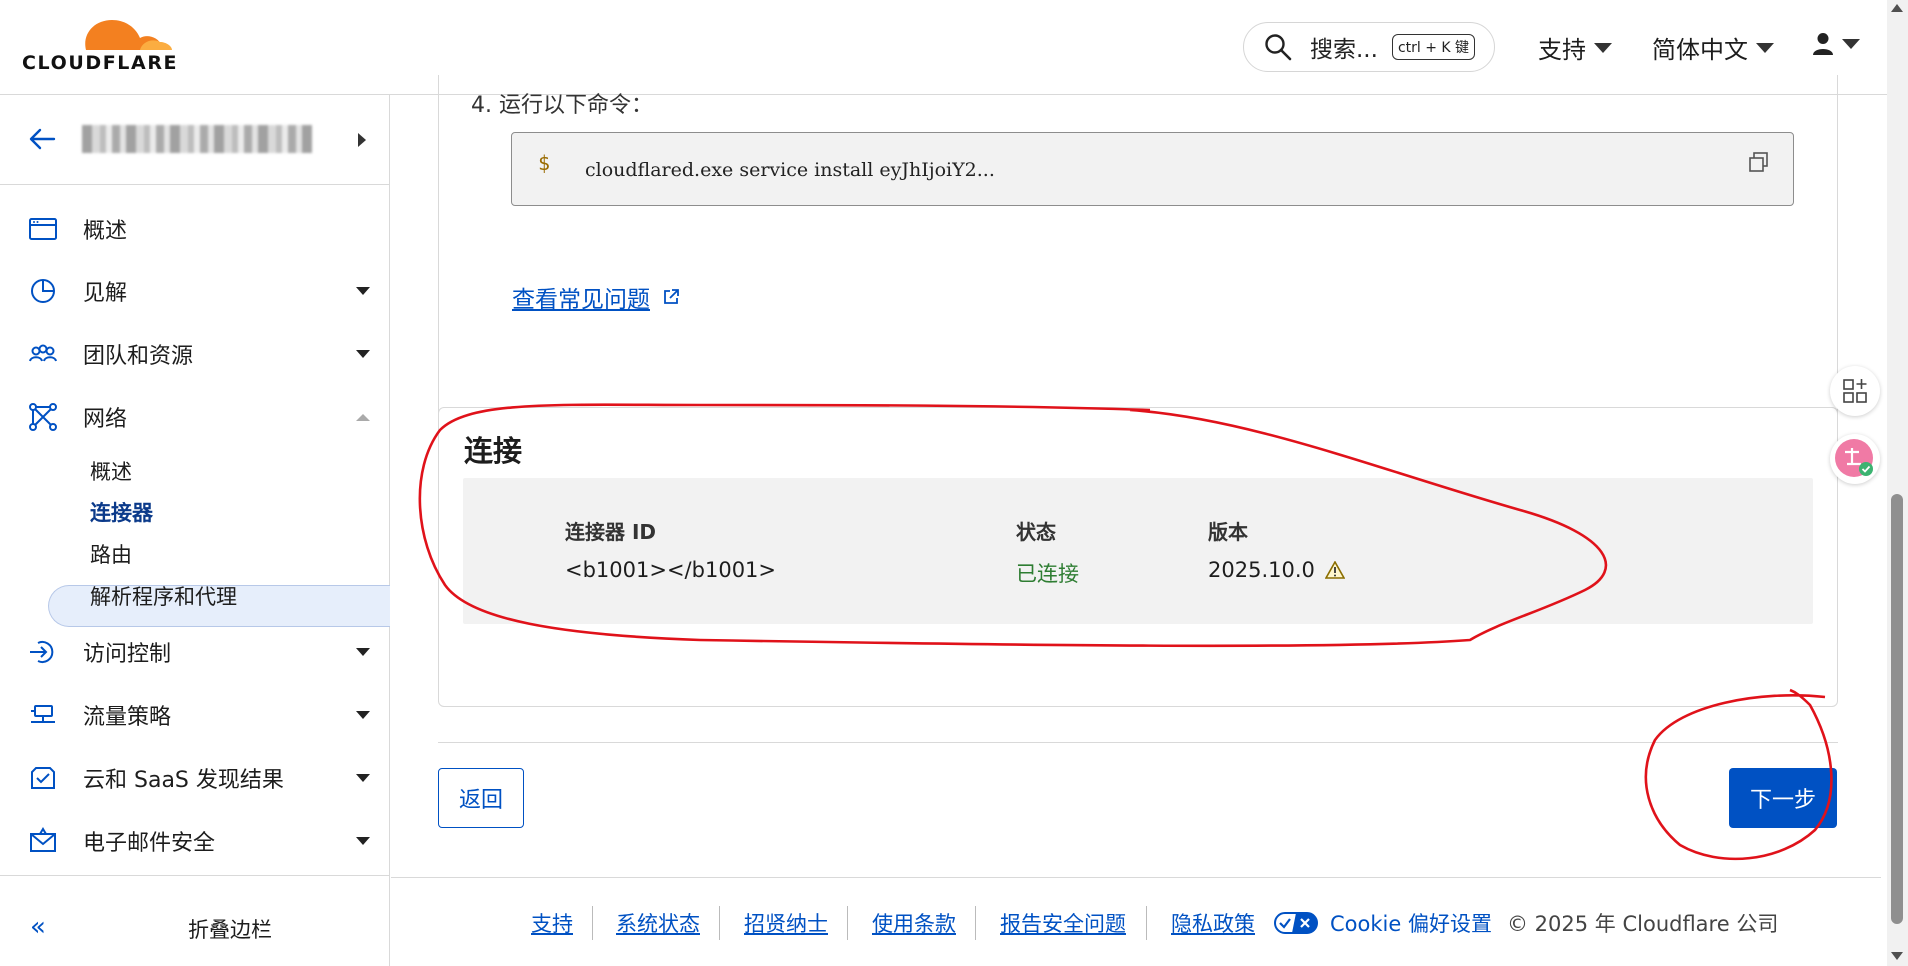 This screenshot has width=1908, height=966. I want to click on sidebar-item-teams: 团队和资源, so click(194, 354).